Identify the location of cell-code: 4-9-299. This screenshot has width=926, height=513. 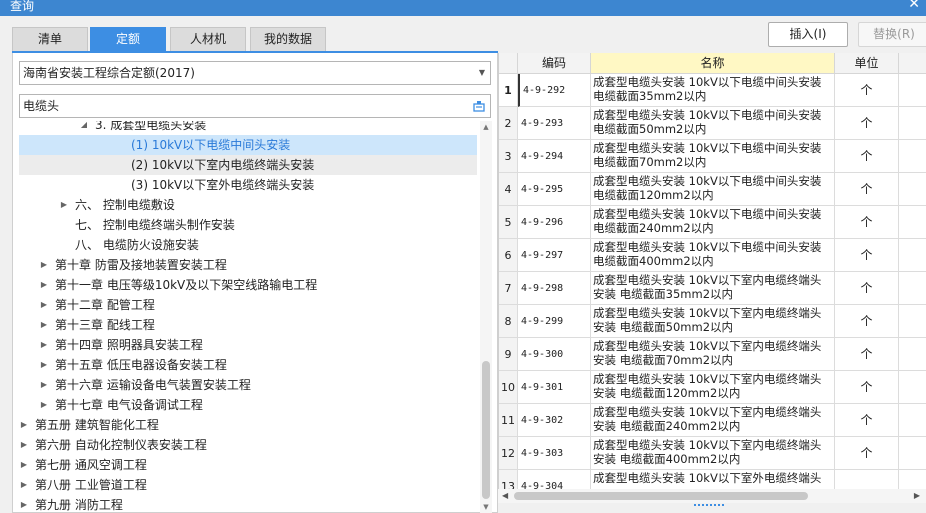
(554, 321).